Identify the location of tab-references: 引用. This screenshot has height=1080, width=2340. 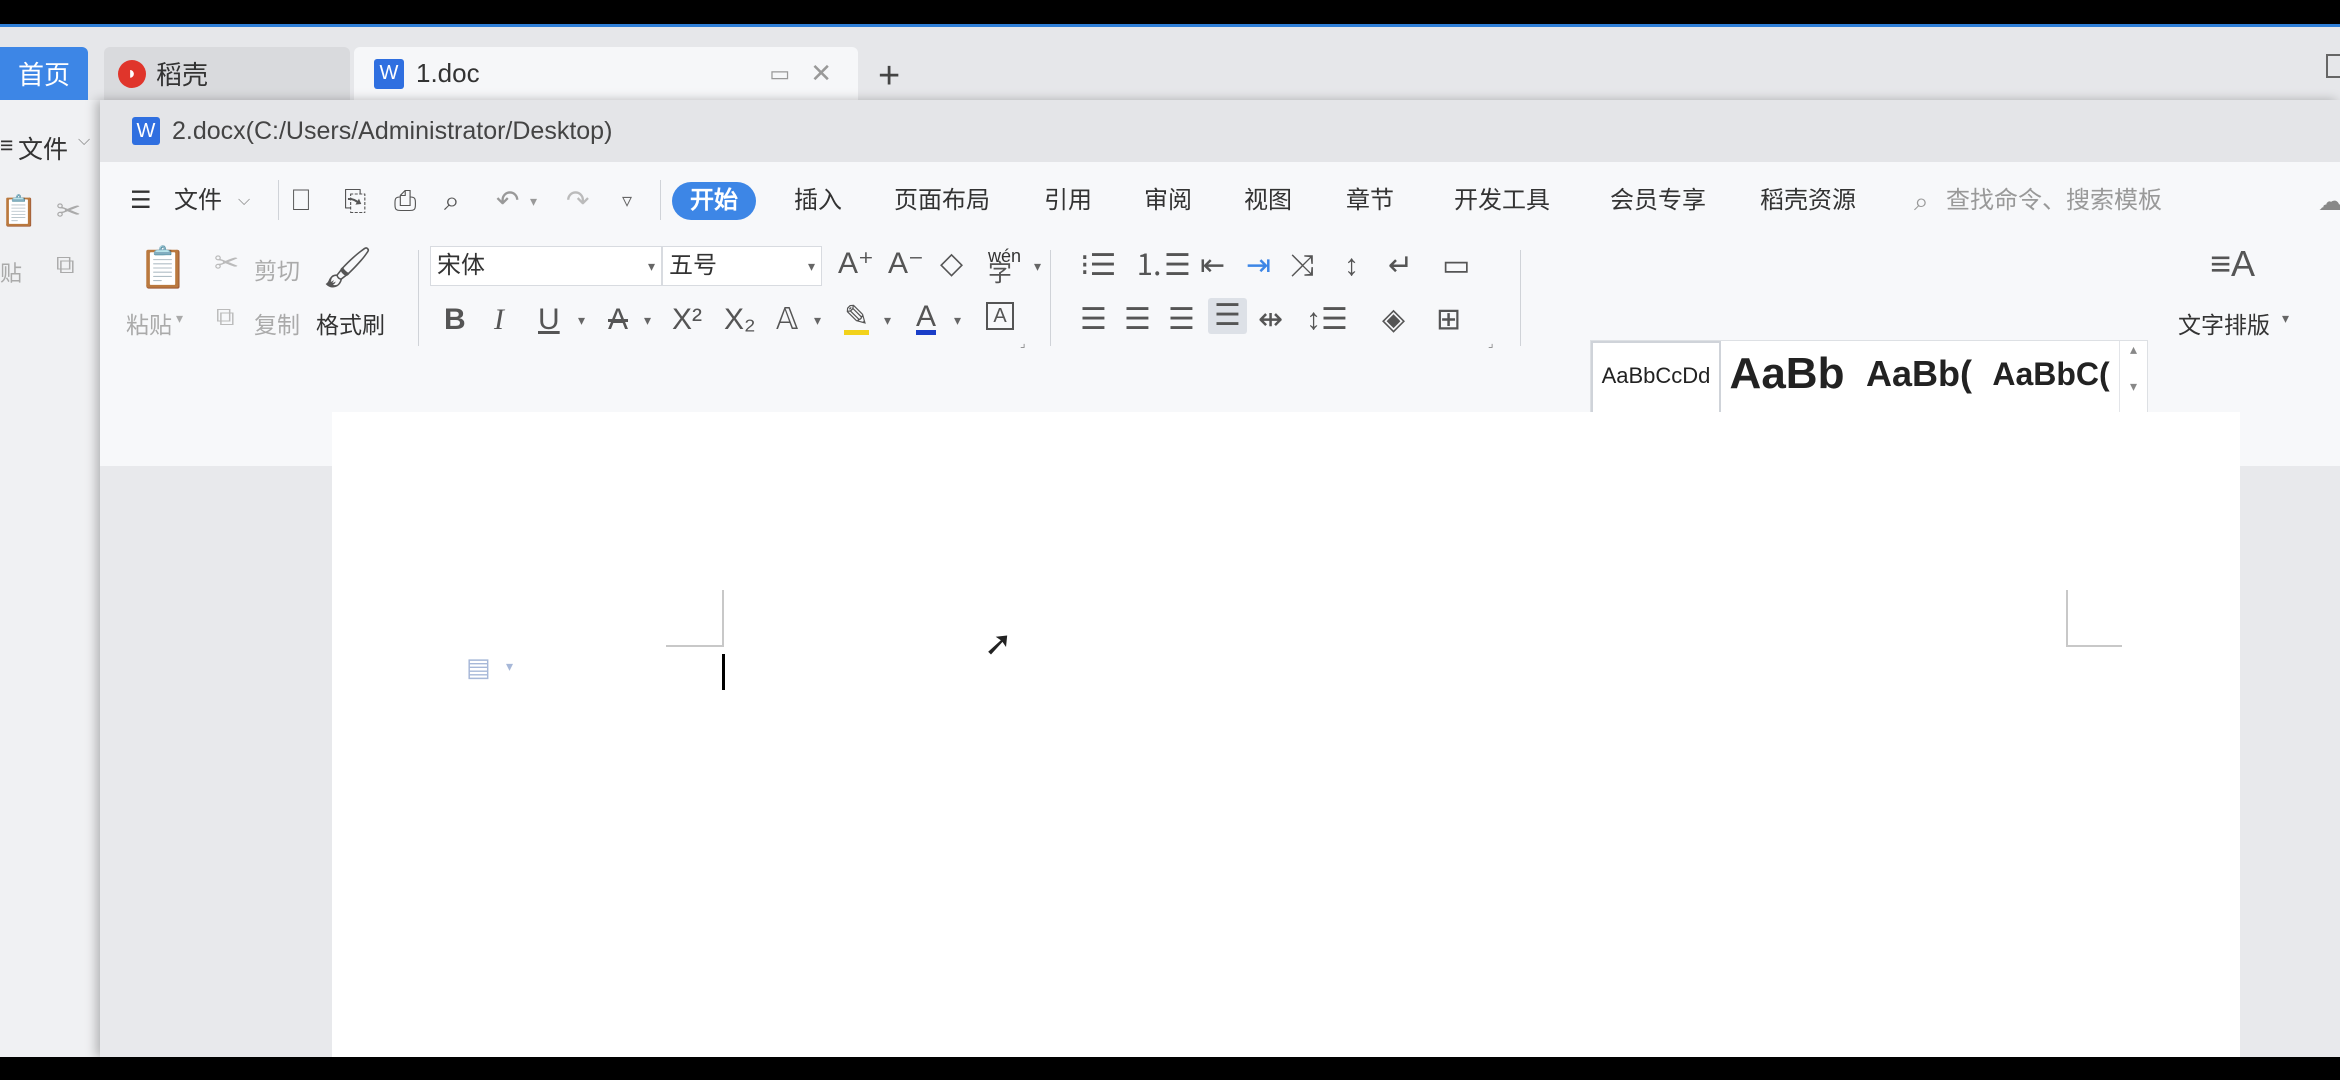
(1068, 201).